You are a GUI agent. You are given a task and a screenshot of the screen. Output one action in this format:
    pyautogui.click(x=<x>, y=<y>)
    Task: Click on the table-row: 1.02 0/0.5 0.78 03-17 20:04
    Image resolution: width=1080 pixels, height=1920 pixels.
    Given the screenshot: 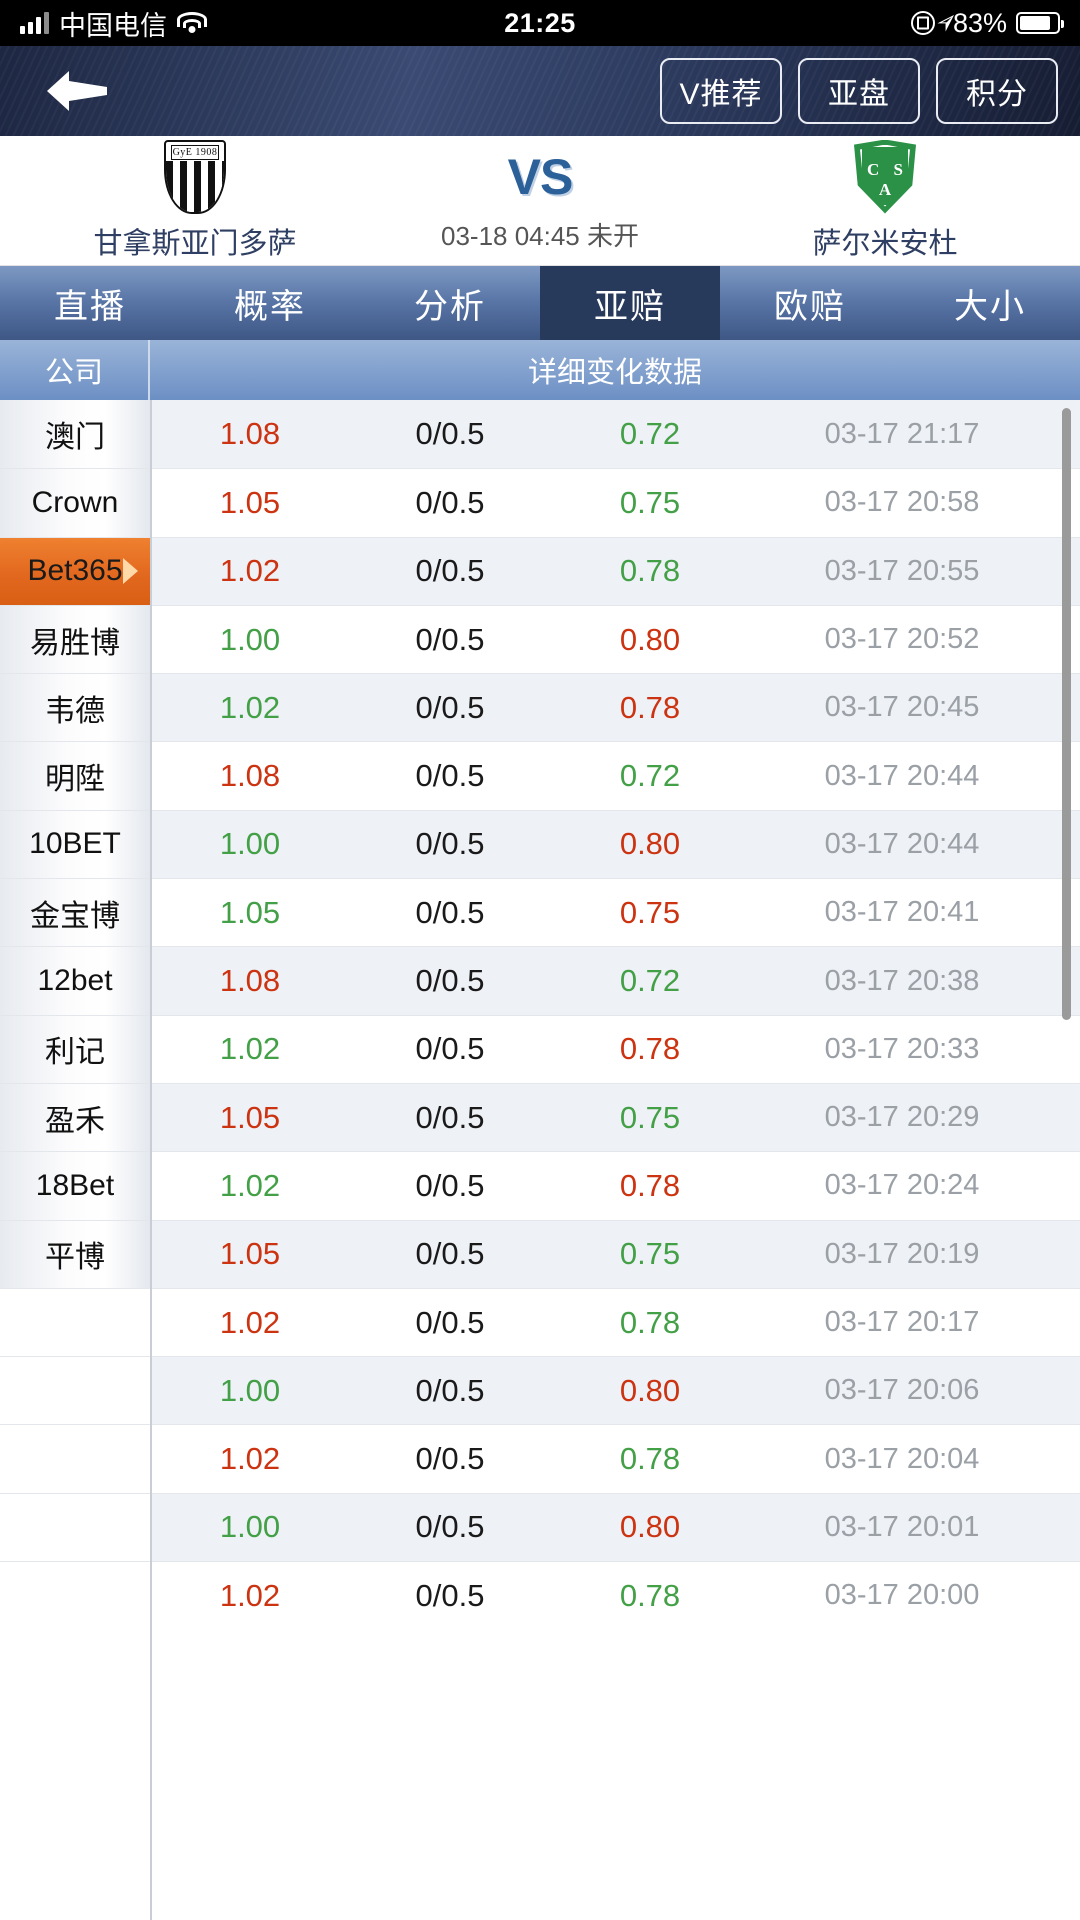 What is the action you would take?
    pyautogui.click(x=540, y=1458)
    